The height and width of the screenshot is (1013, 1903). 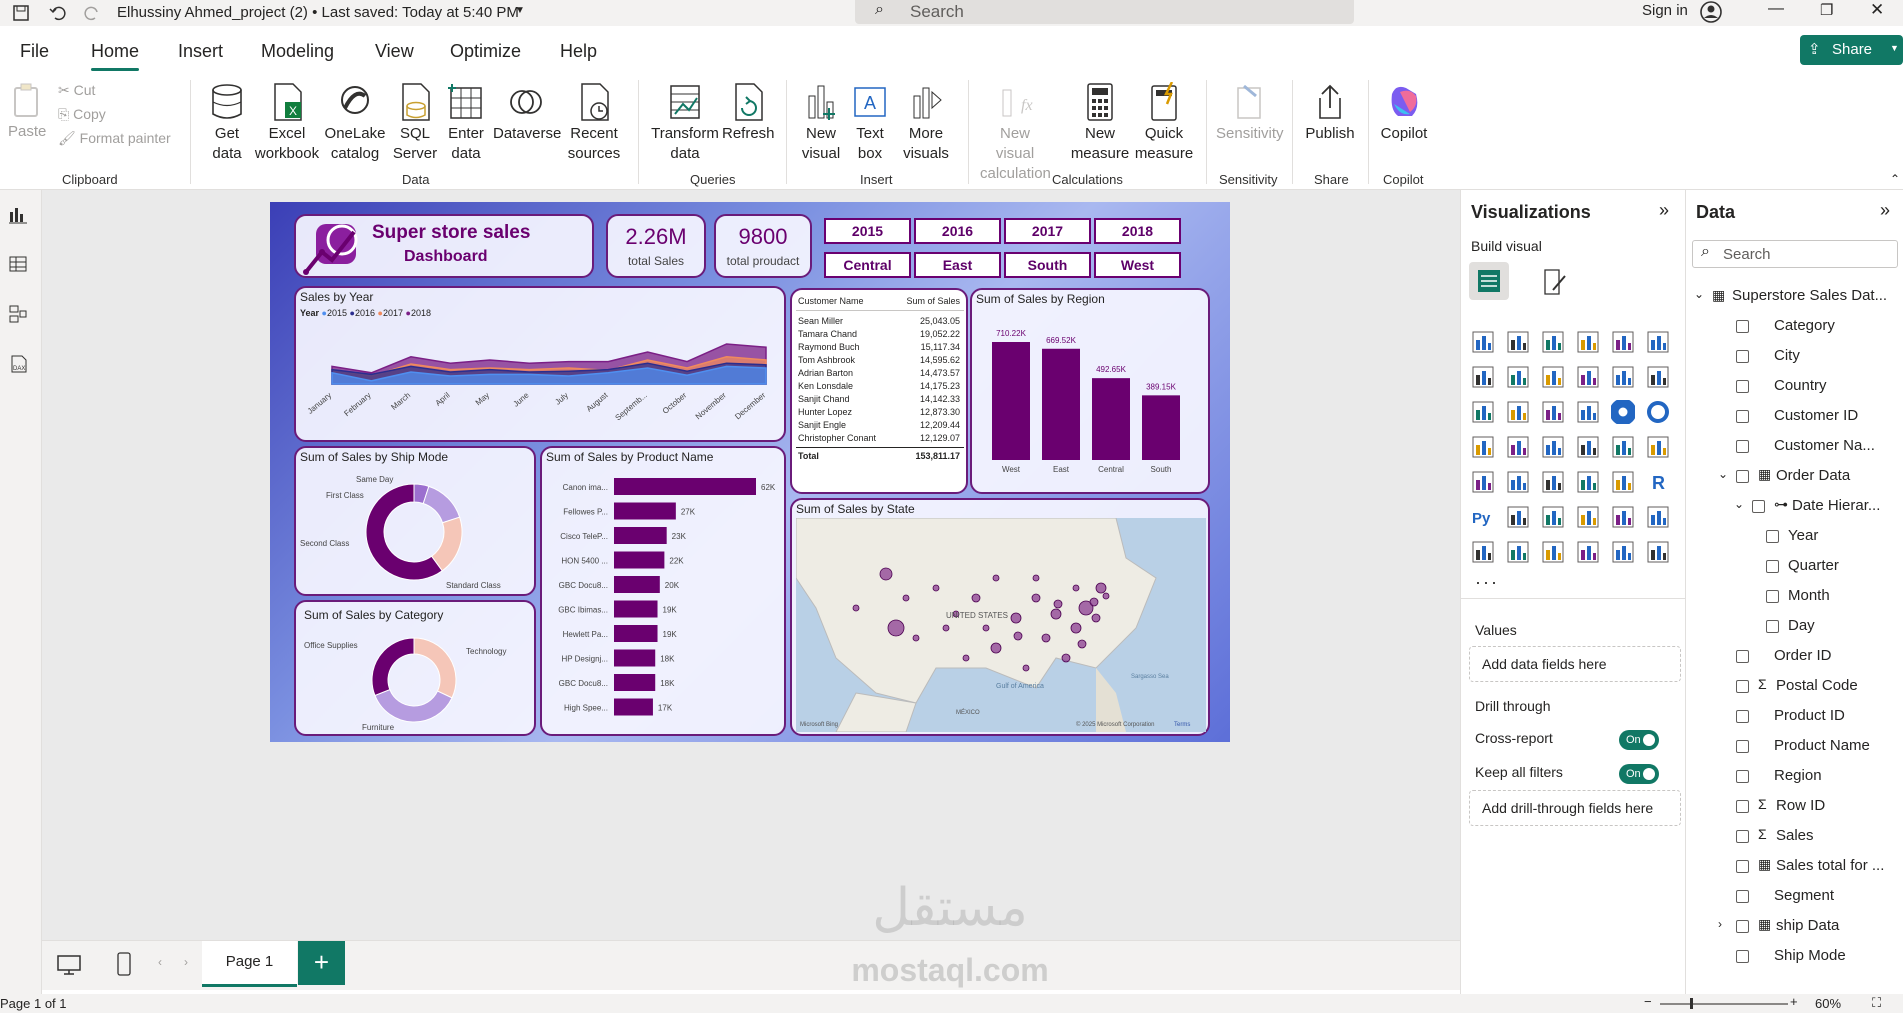 What do you see at coordinates (485, 51) in the screenshot?
I see `tab-optimize: Optimize` at bounding box center [485, 51].